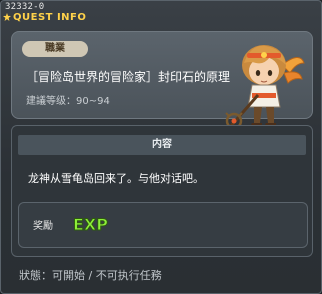 This screenshot has width=322, height=294. I want to click on window-title: QUEST INFO, so click(50, 17).